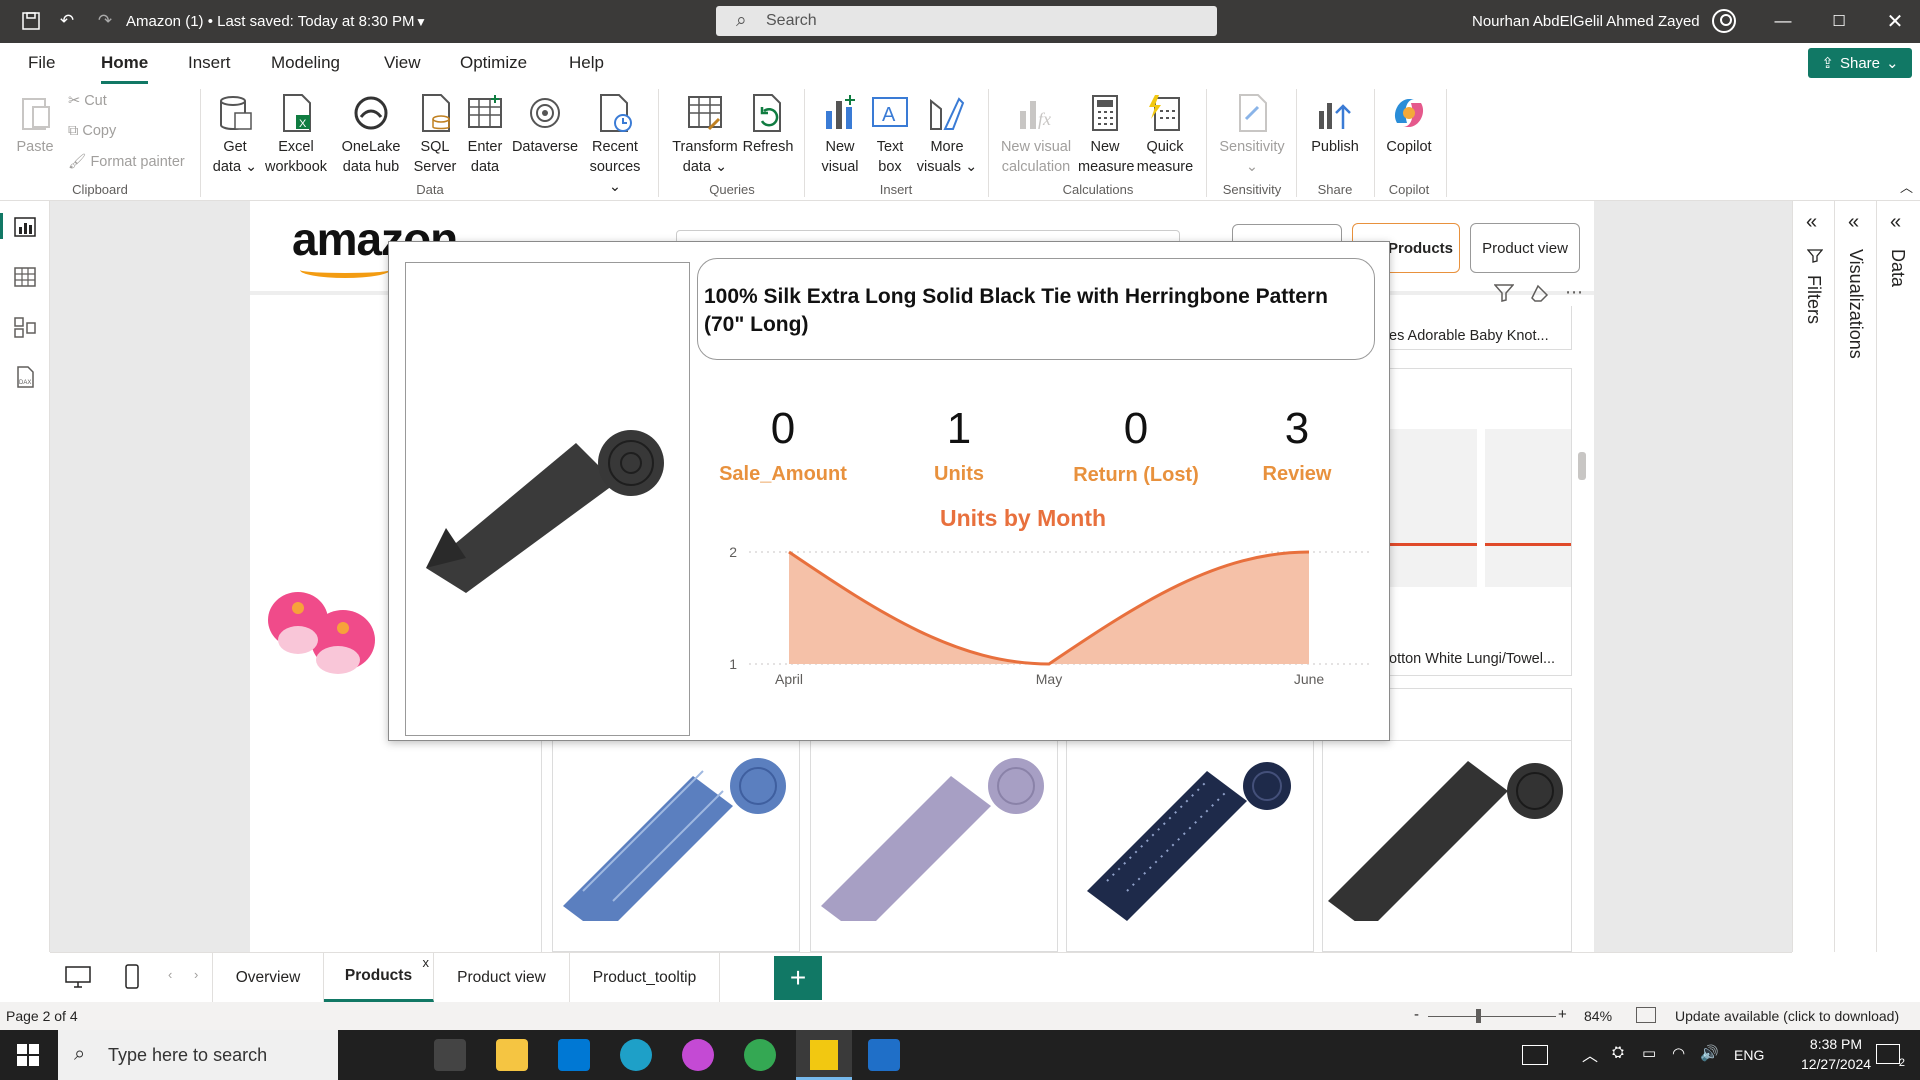 The width and height of the screenshot is (1920, 1080). Describe the element at coordinates (196, 974) in the screenshot. I see `next-page-icon: ›` at that location.